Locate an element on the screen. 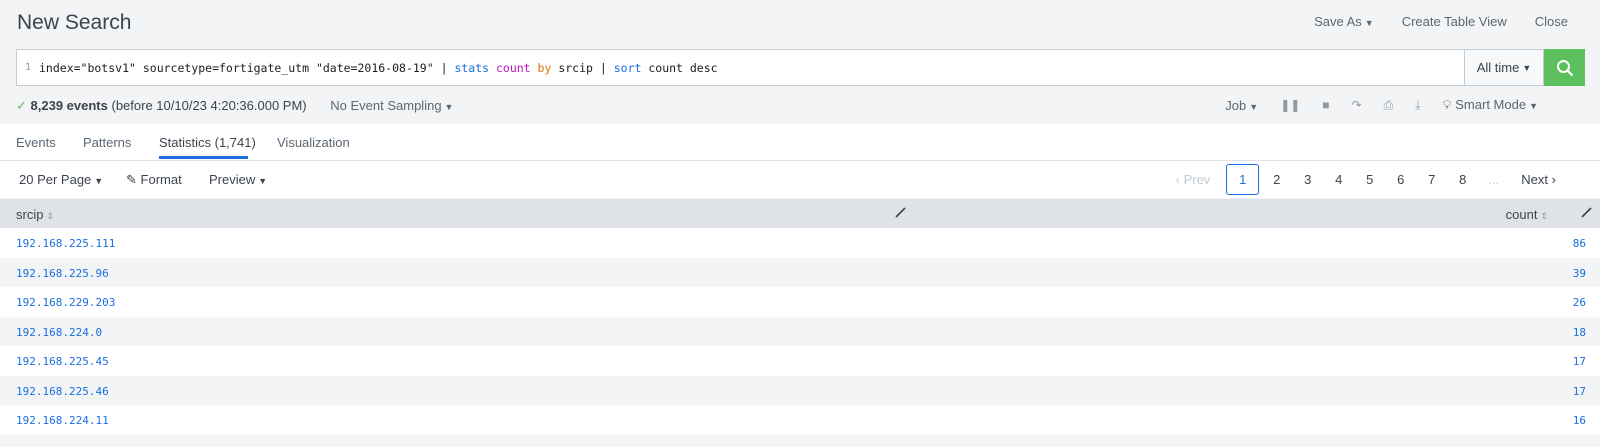  query-text-3: count desc is located at coordinates (679, 67).